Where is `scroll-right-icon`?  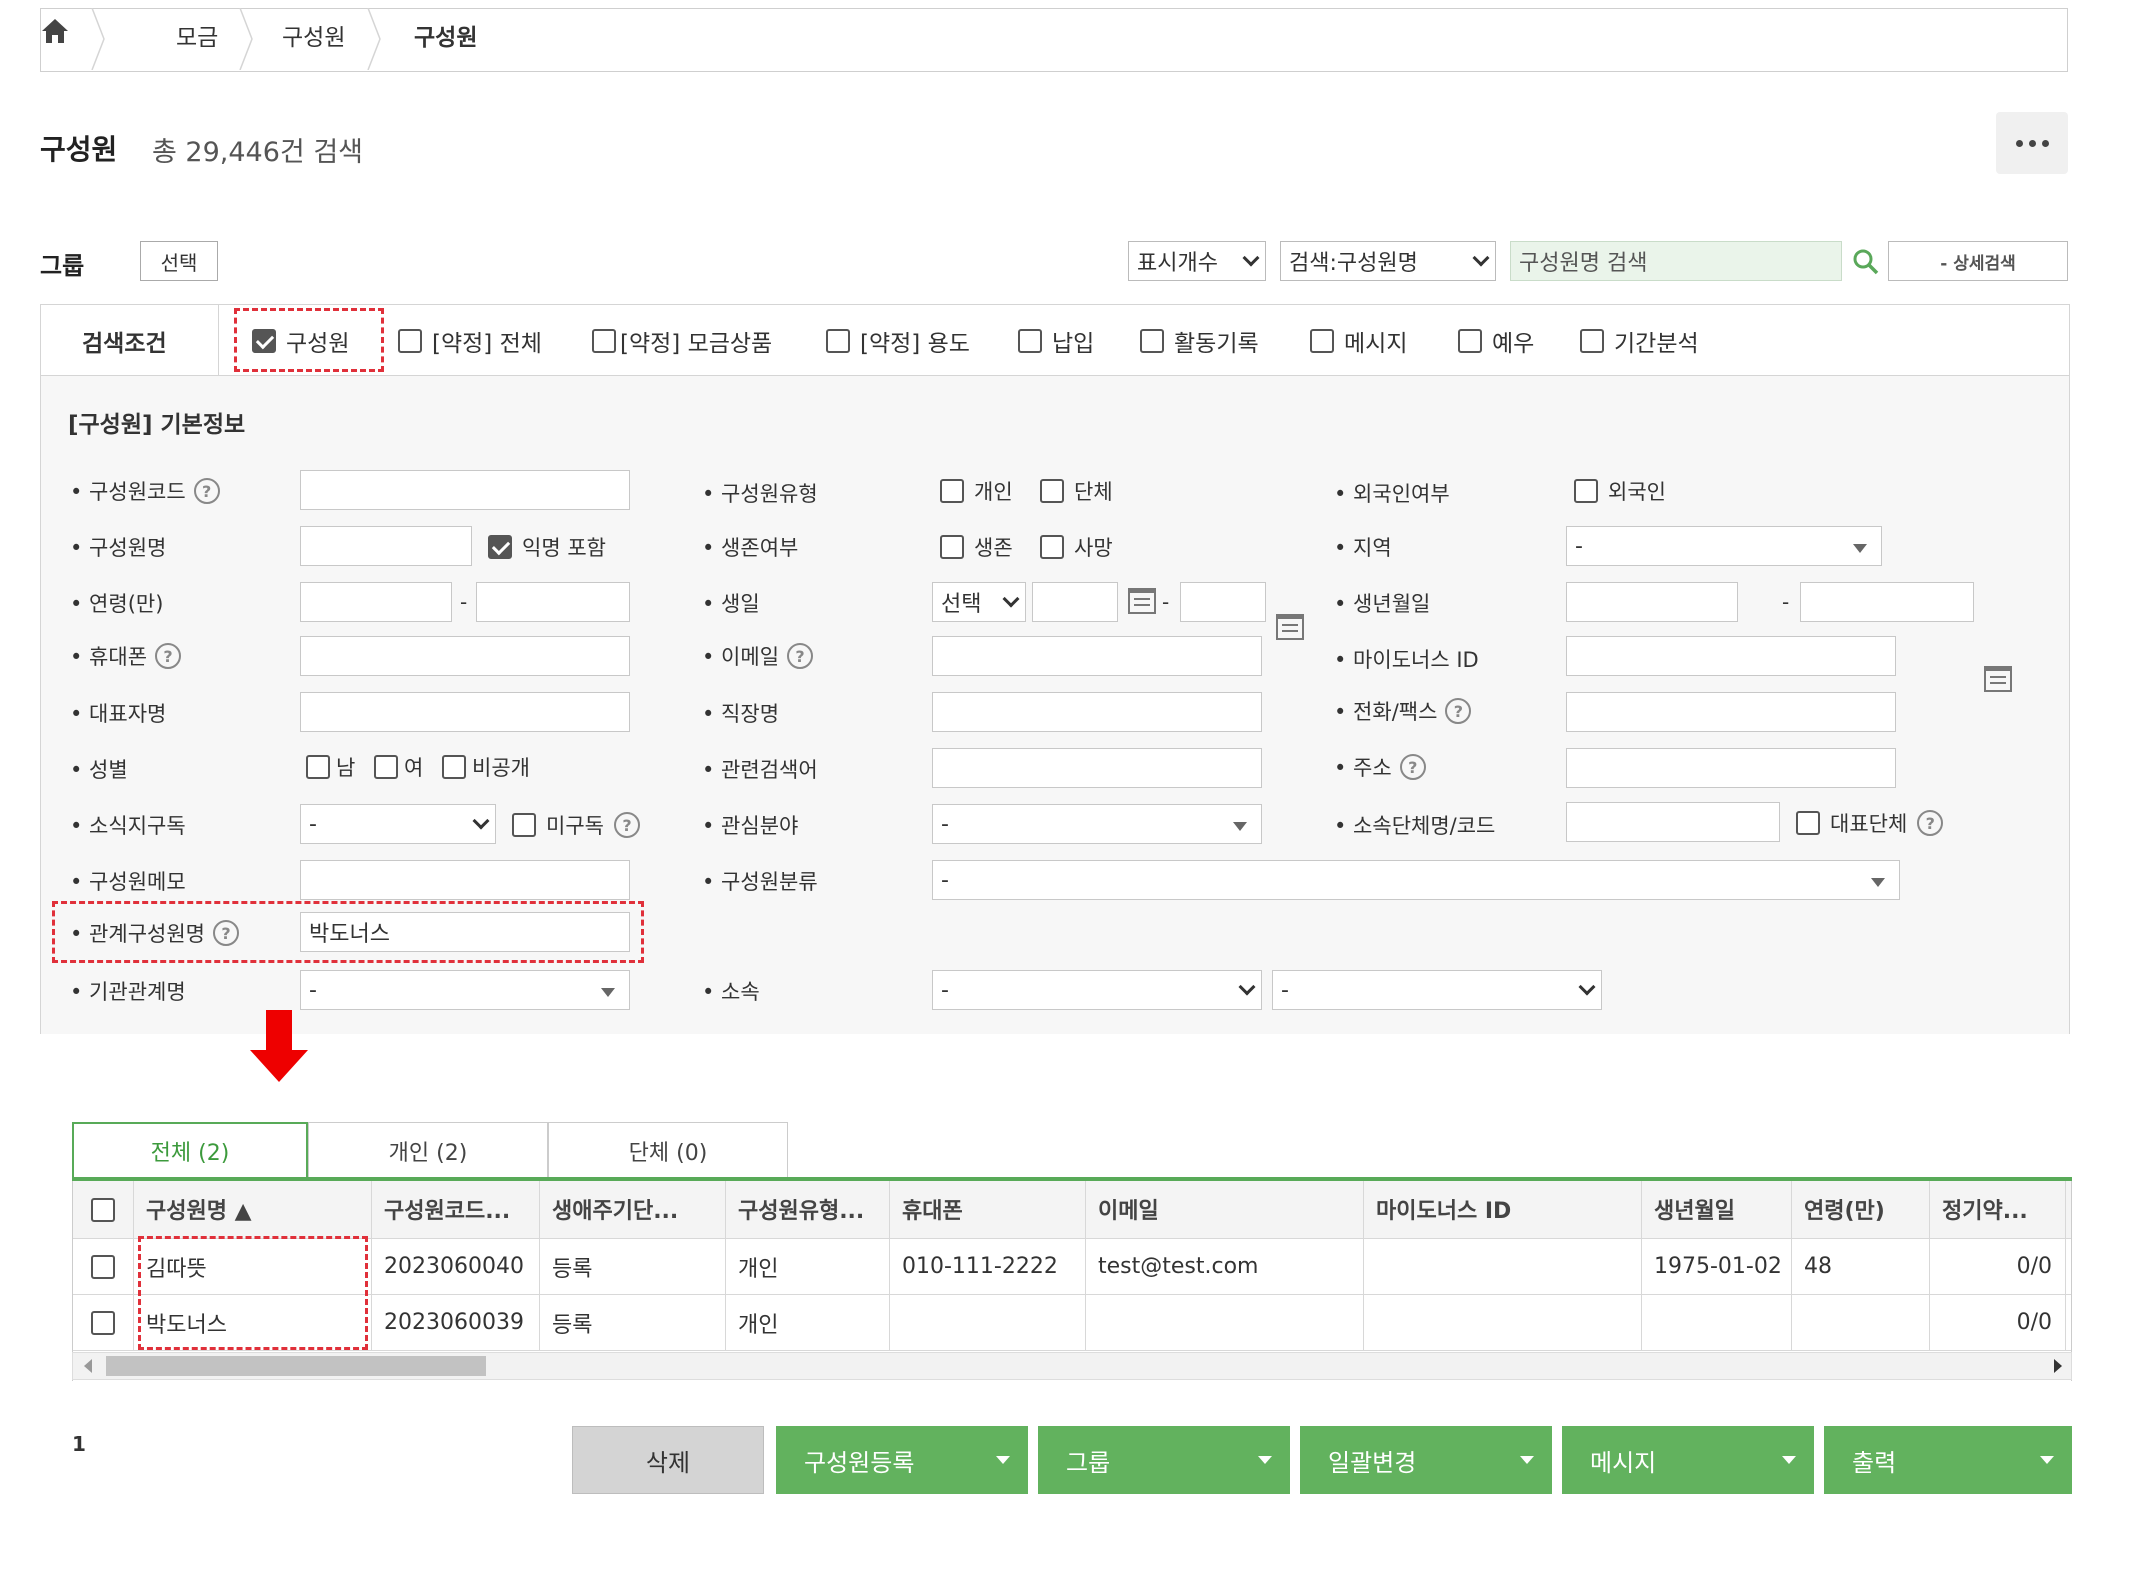
scroll-right-icon is located at coordinates (2058, 1366).